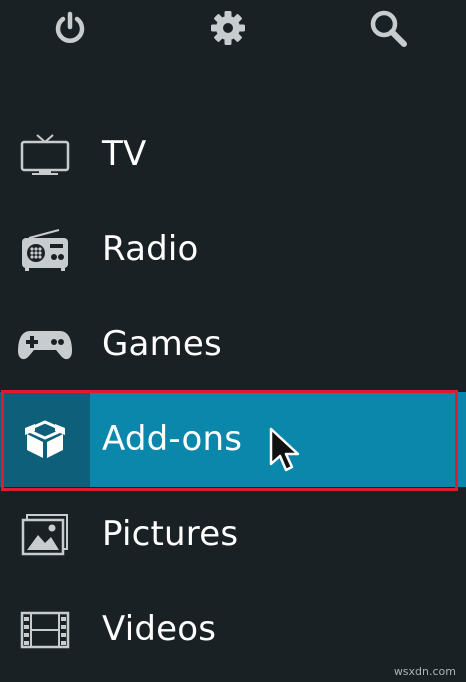 The height and width of the screenshot is (682, 466). I want to click on addon-box-icon, so click(45, 439).